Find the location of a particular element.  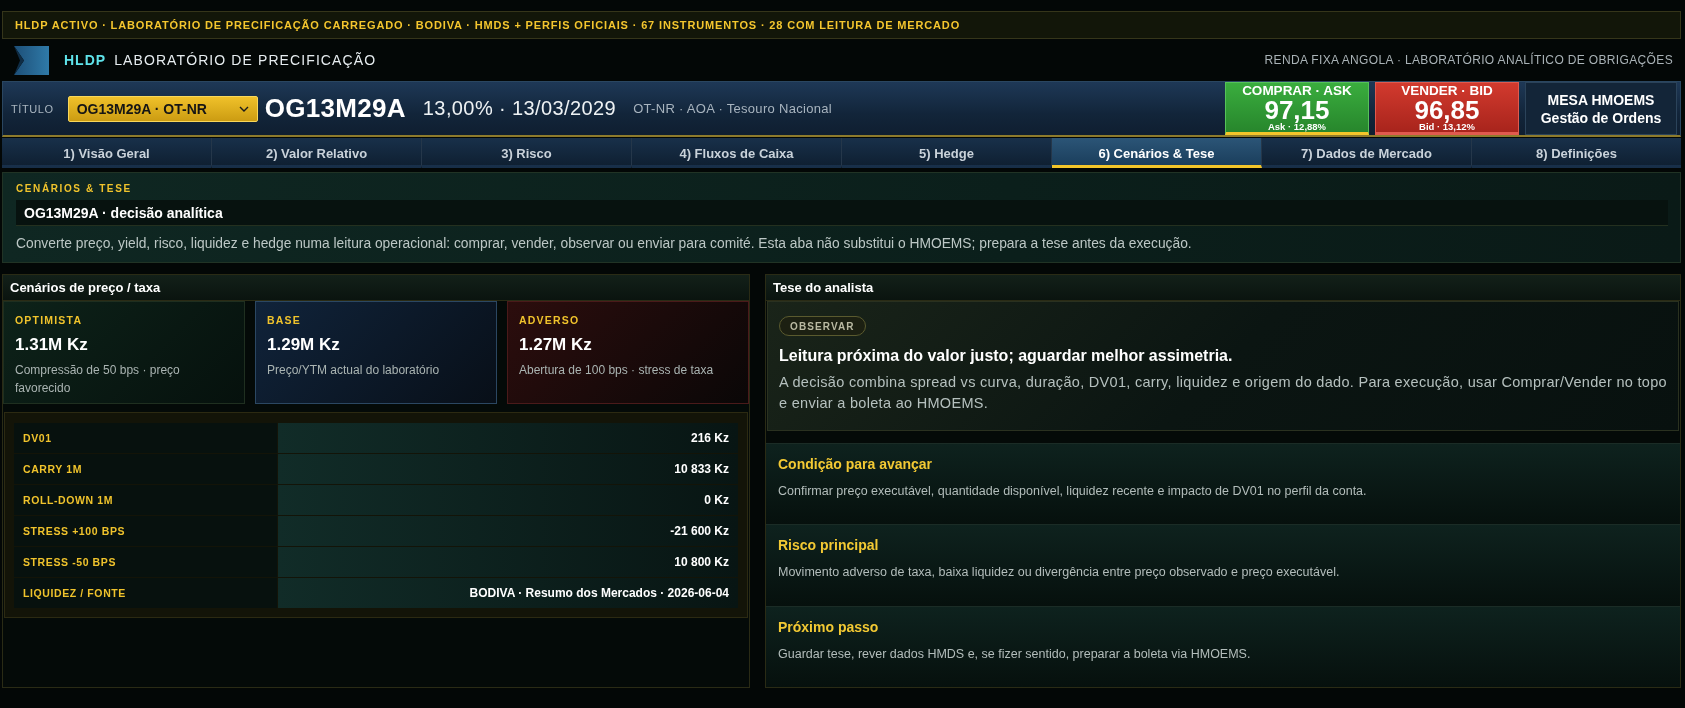

caret-icon is located at coordinates (243, 108).